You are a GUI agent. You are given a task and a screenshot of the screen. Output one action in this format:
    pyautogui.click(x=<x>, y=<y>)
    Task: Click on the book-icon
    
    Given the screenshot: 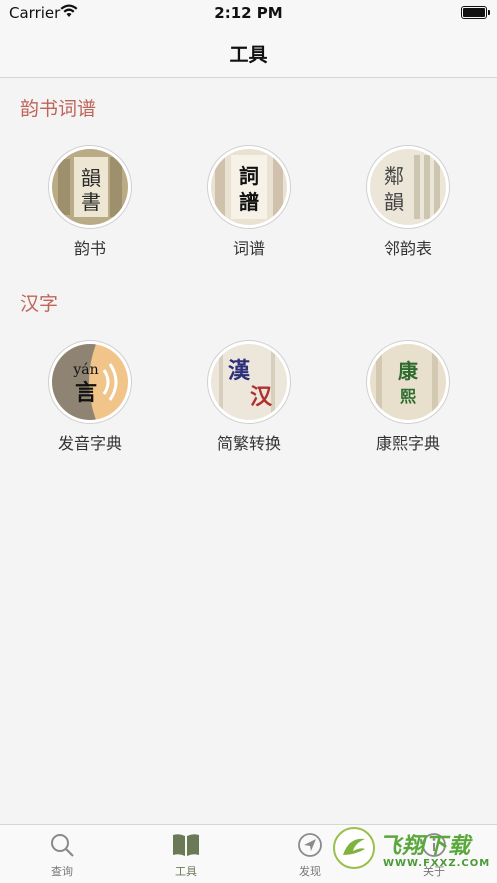 What is the action you would take?
    pyautogui.click(x=186, y=845)
    